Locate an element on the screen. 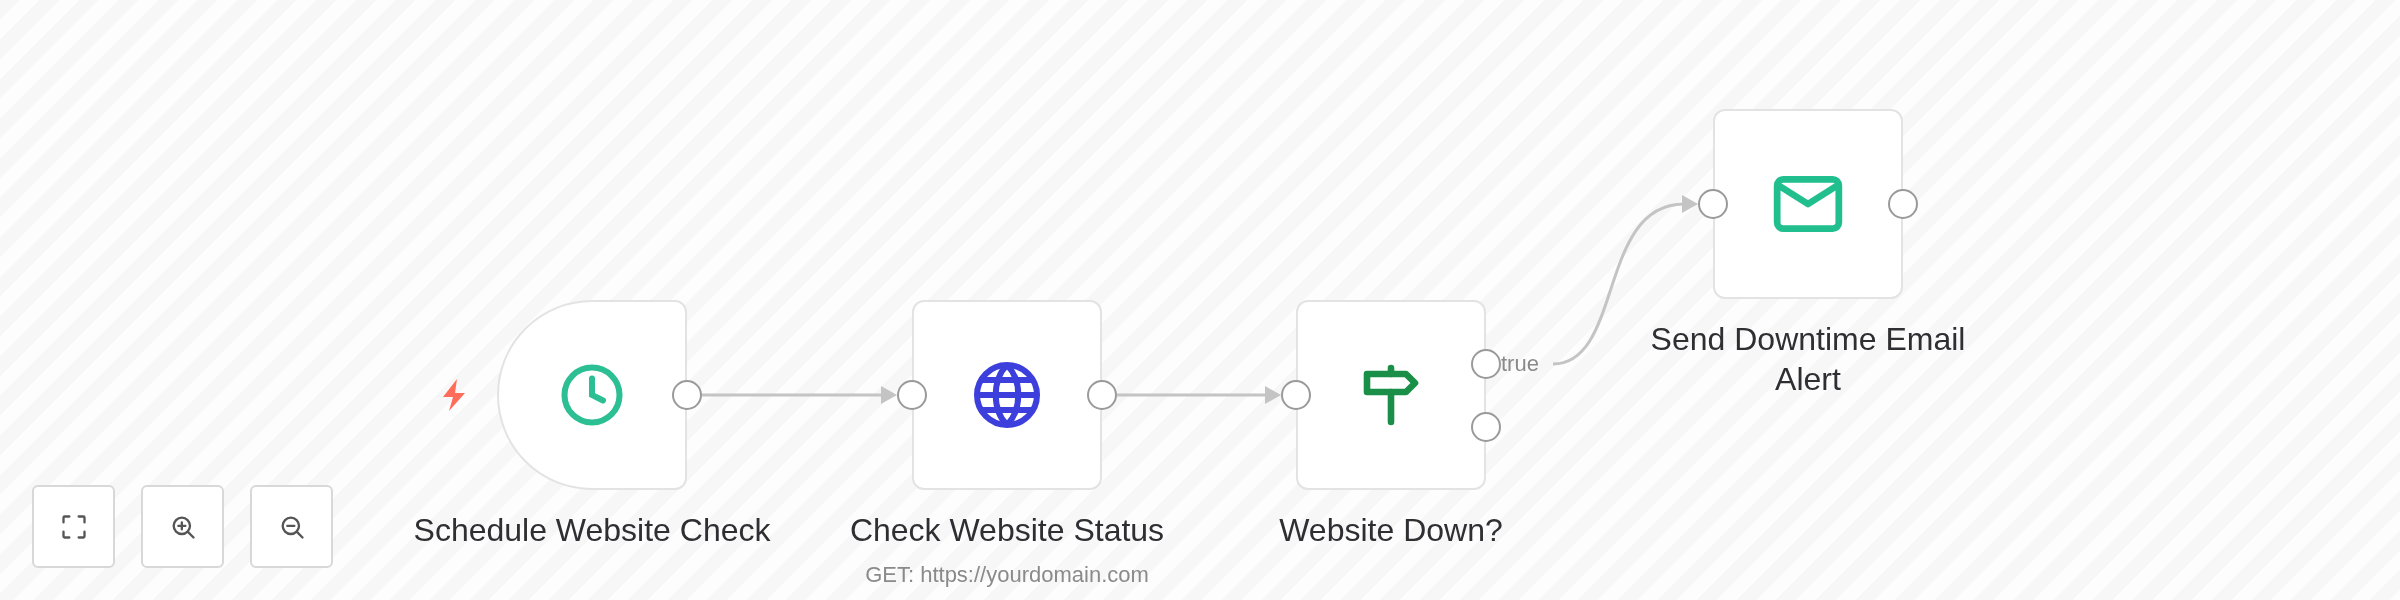 The height and width of the screenshot is (600, 2400). fit-view-icon is located at coordinates (73, 526).